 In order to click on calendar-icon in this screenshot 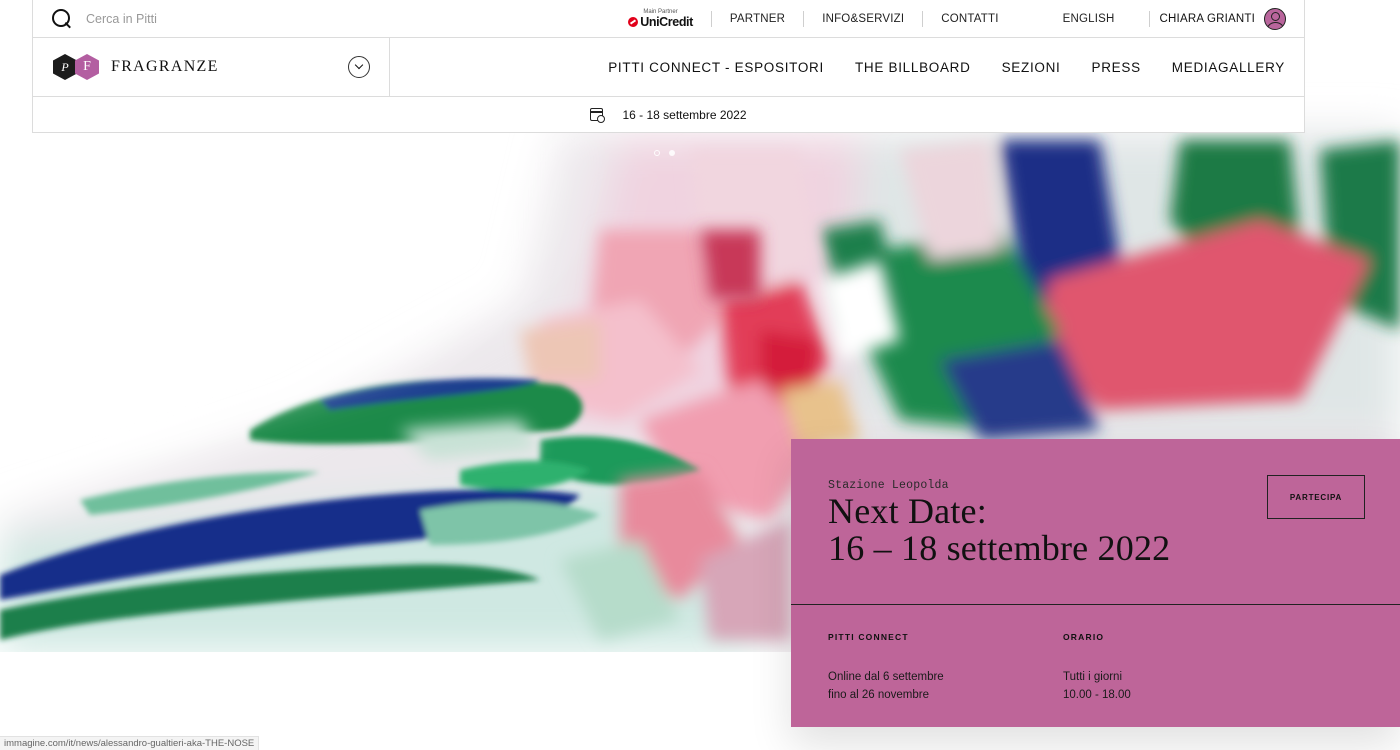, I will do `click(598, 115)`.